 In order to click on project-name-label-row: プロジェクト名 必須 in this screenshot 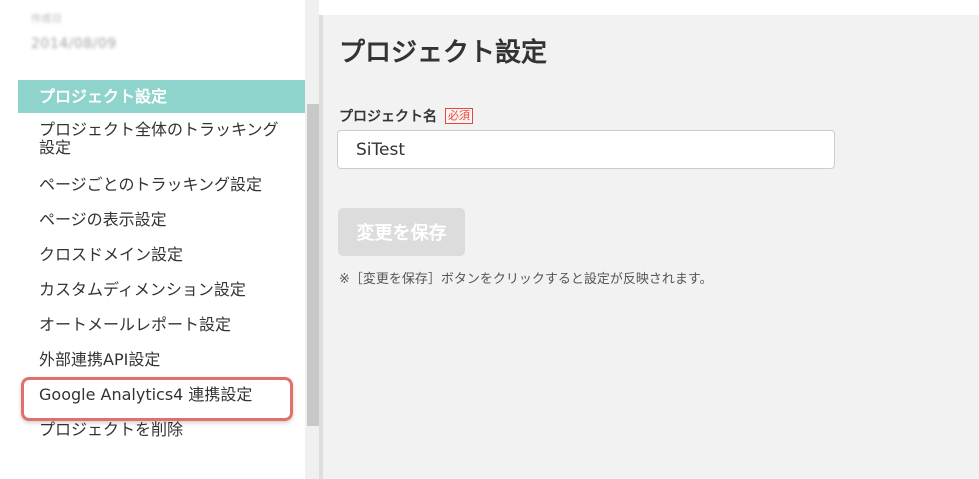, I will do `click(406, 116)`.